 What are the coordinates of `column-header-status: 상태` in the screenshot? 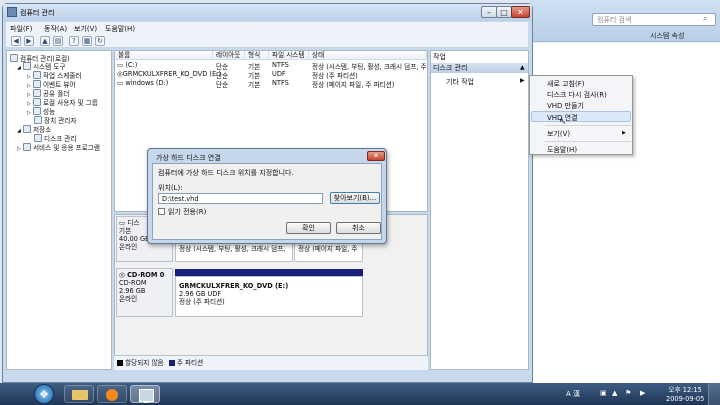 It's located at (368, 55).